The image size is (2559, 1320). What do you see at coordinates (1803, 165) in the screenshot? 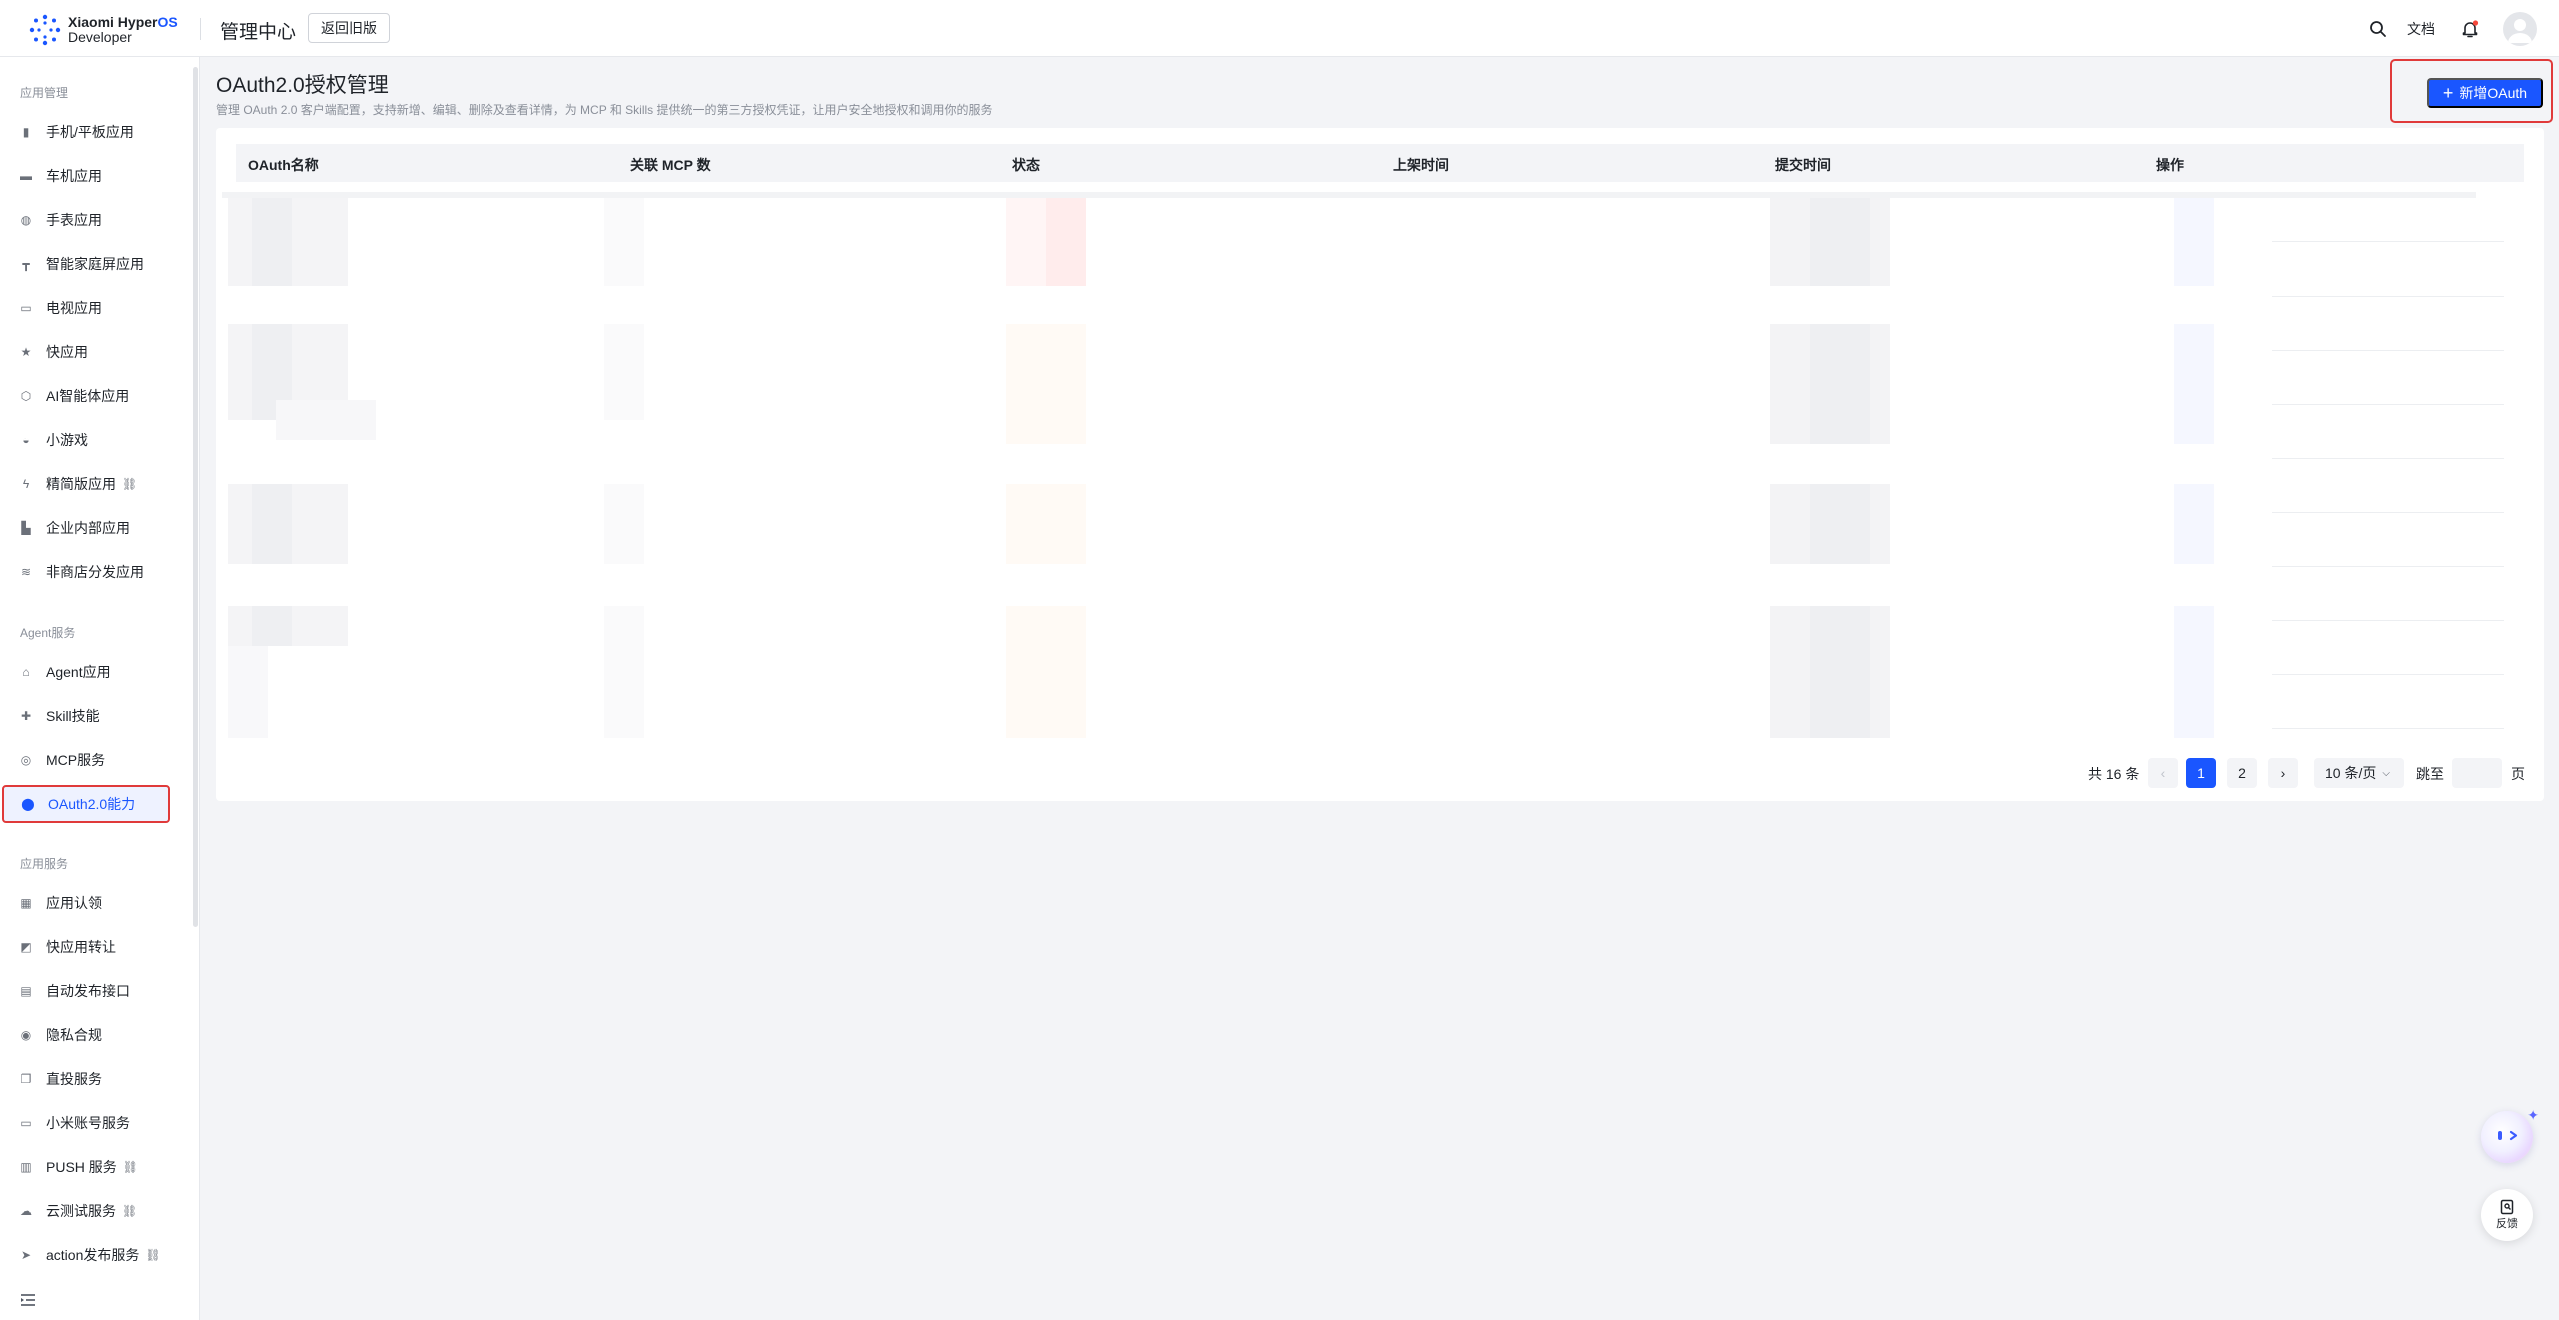
I see `column-header-submit-time: 提交时间` at bounding box center [1803, 165].